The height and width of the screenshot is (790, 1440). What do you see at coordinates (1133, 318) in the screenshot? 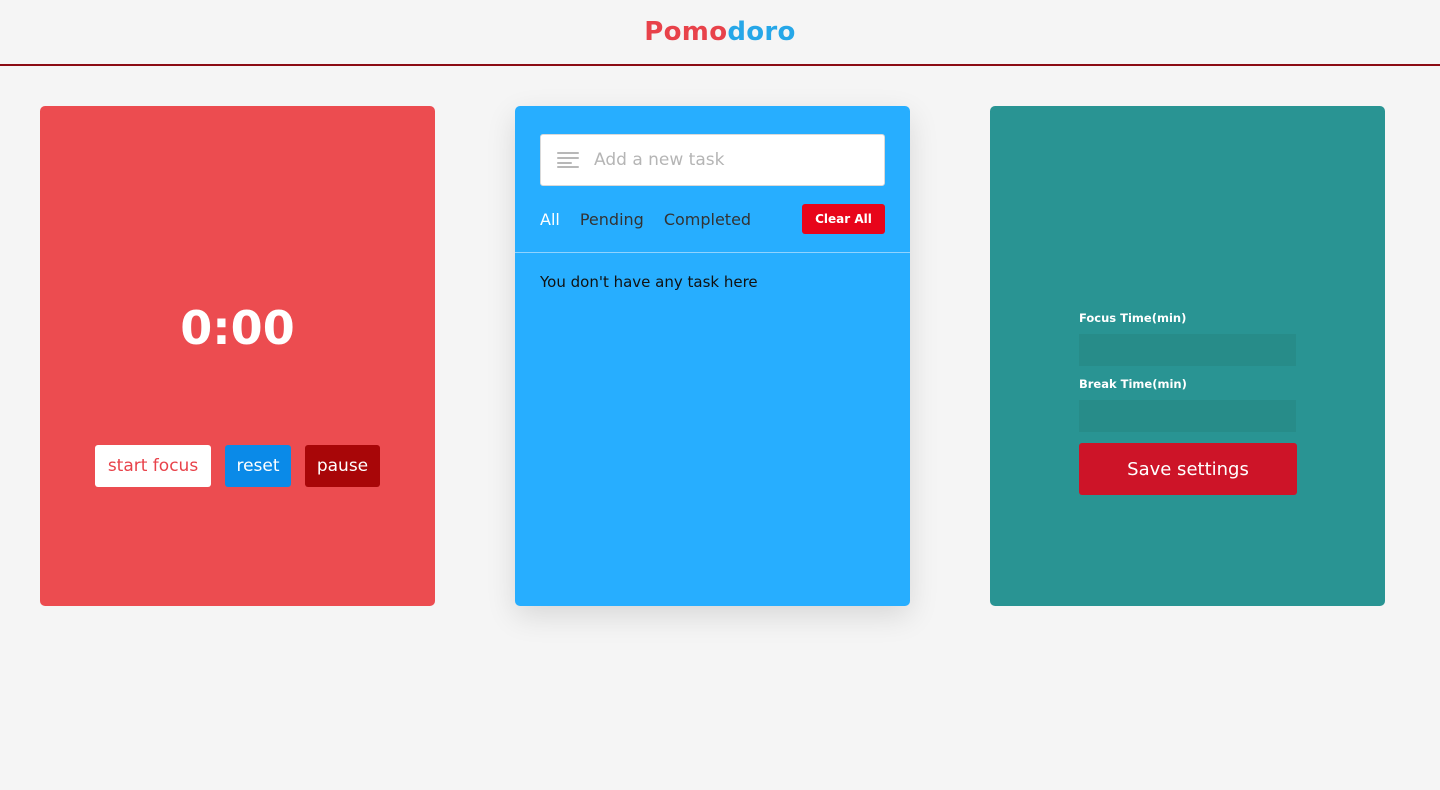
I see `focus-time-label: Focus Time(min)` at bounding box center [1133, 318].